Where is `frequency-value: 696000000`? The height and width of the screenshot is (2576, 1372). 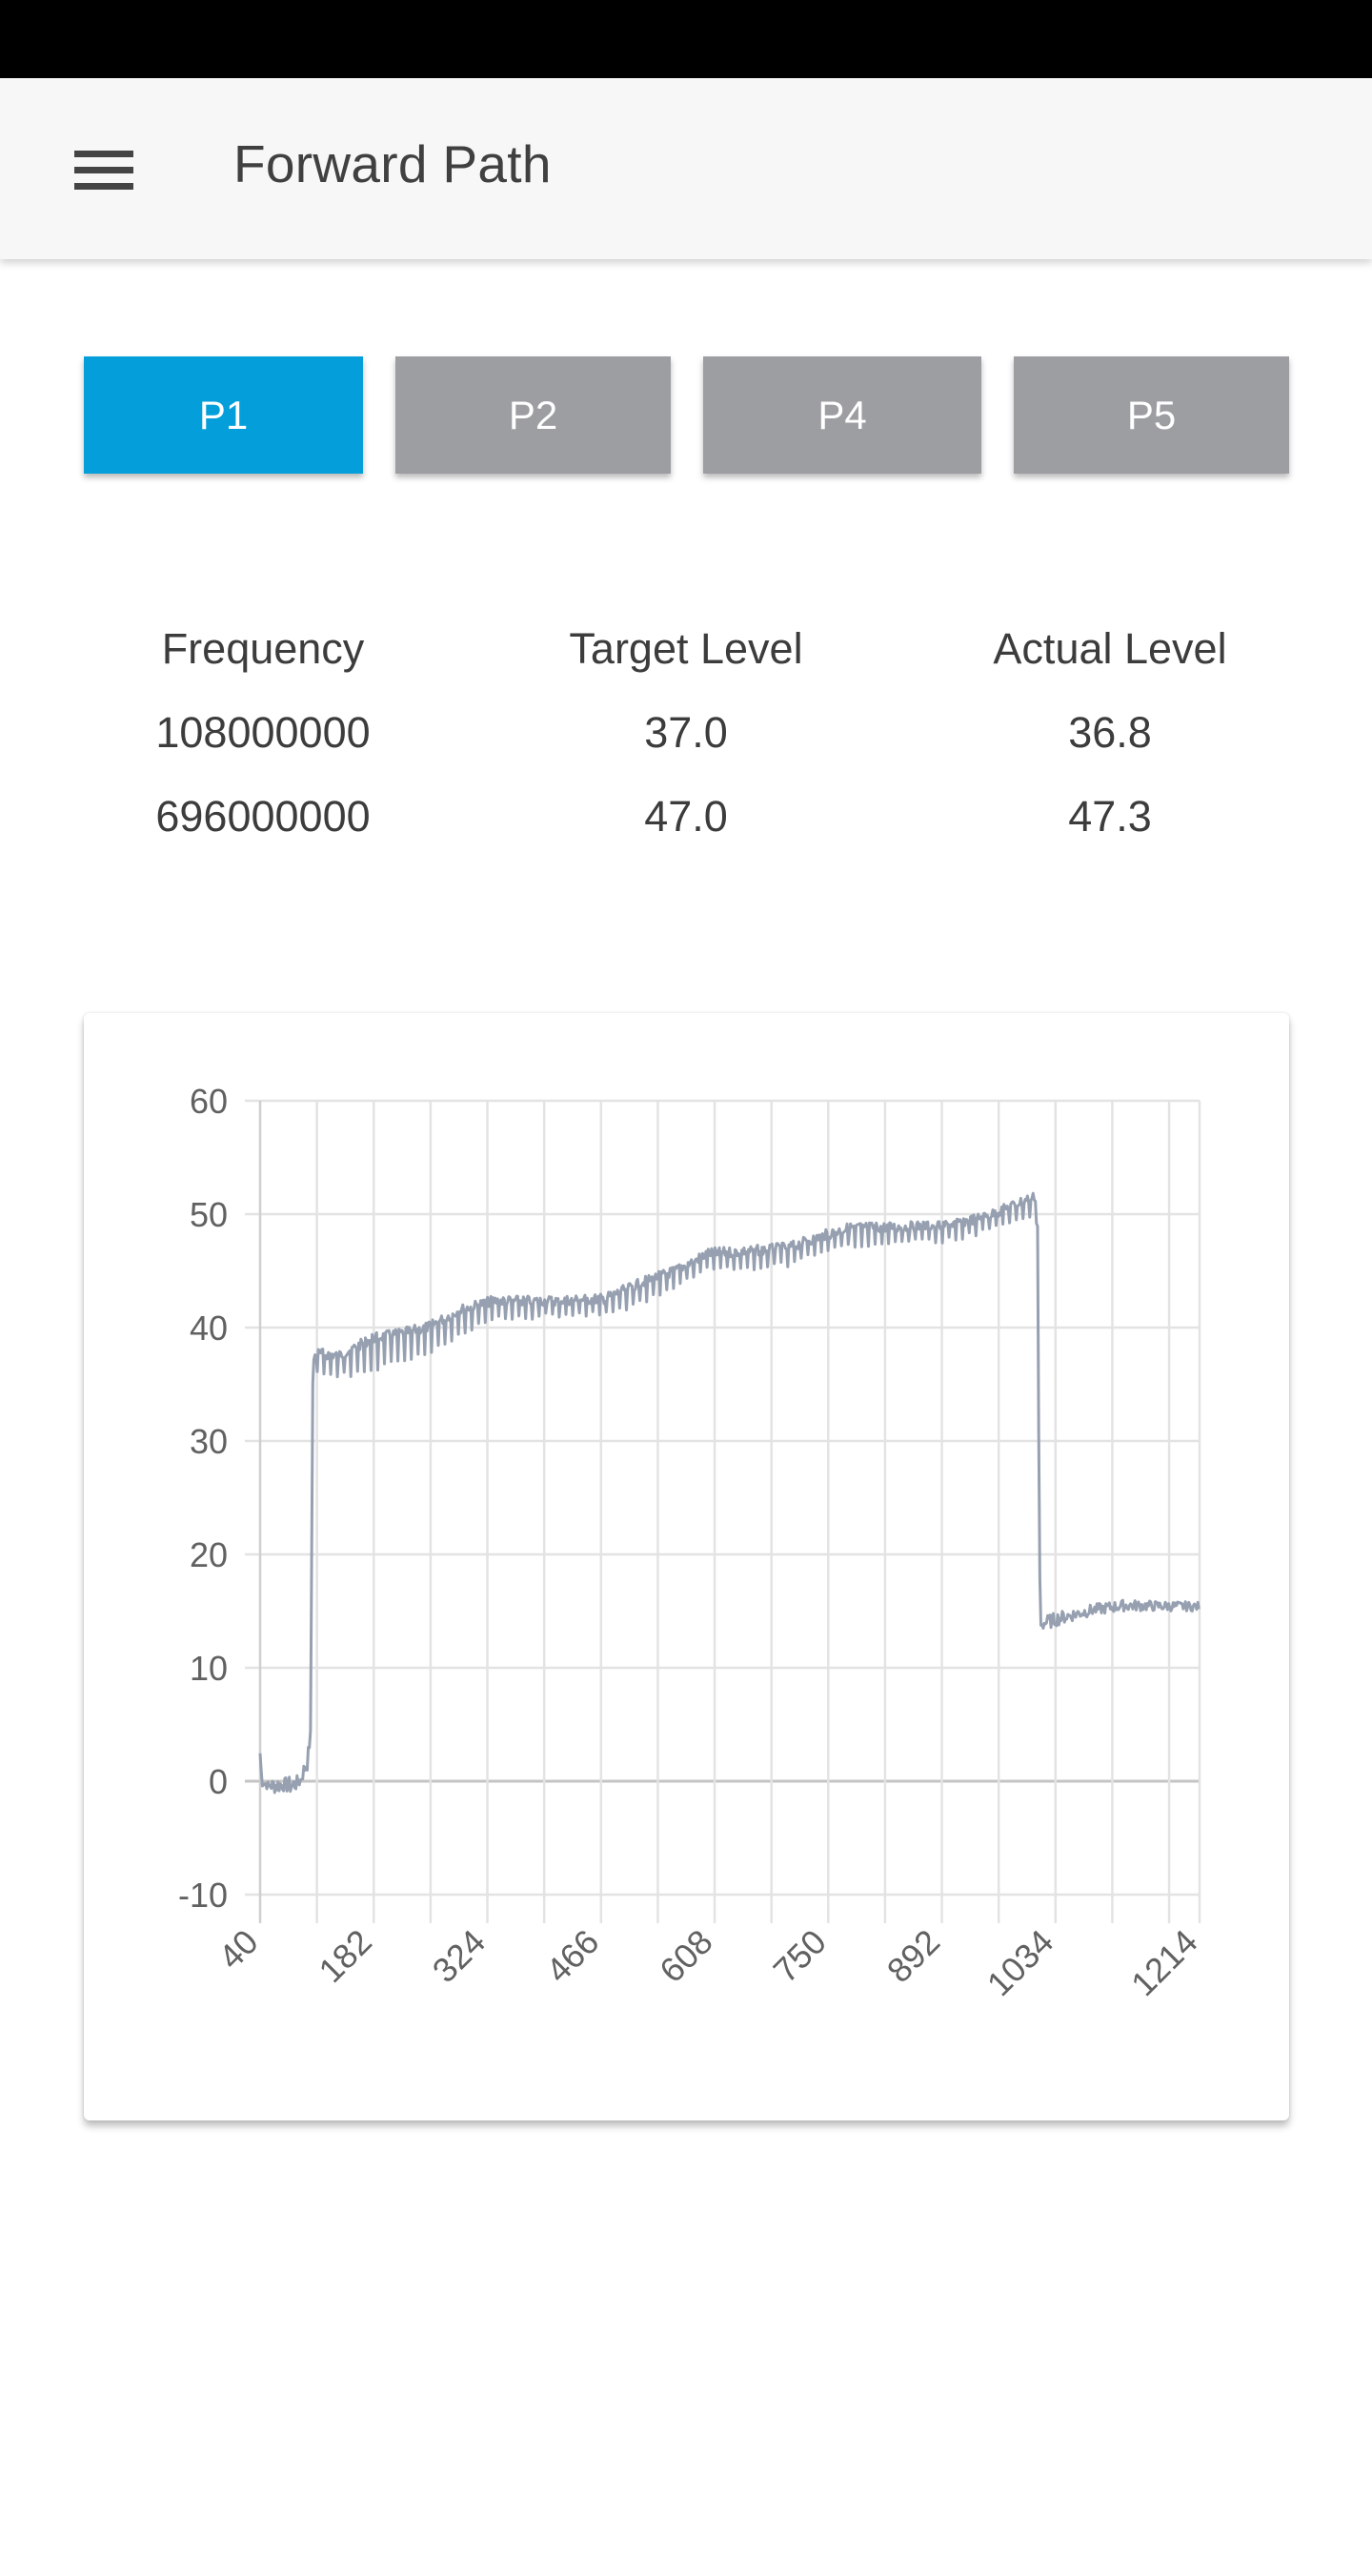
frequency-value: 696000000 is located at coordinates (263, 816).